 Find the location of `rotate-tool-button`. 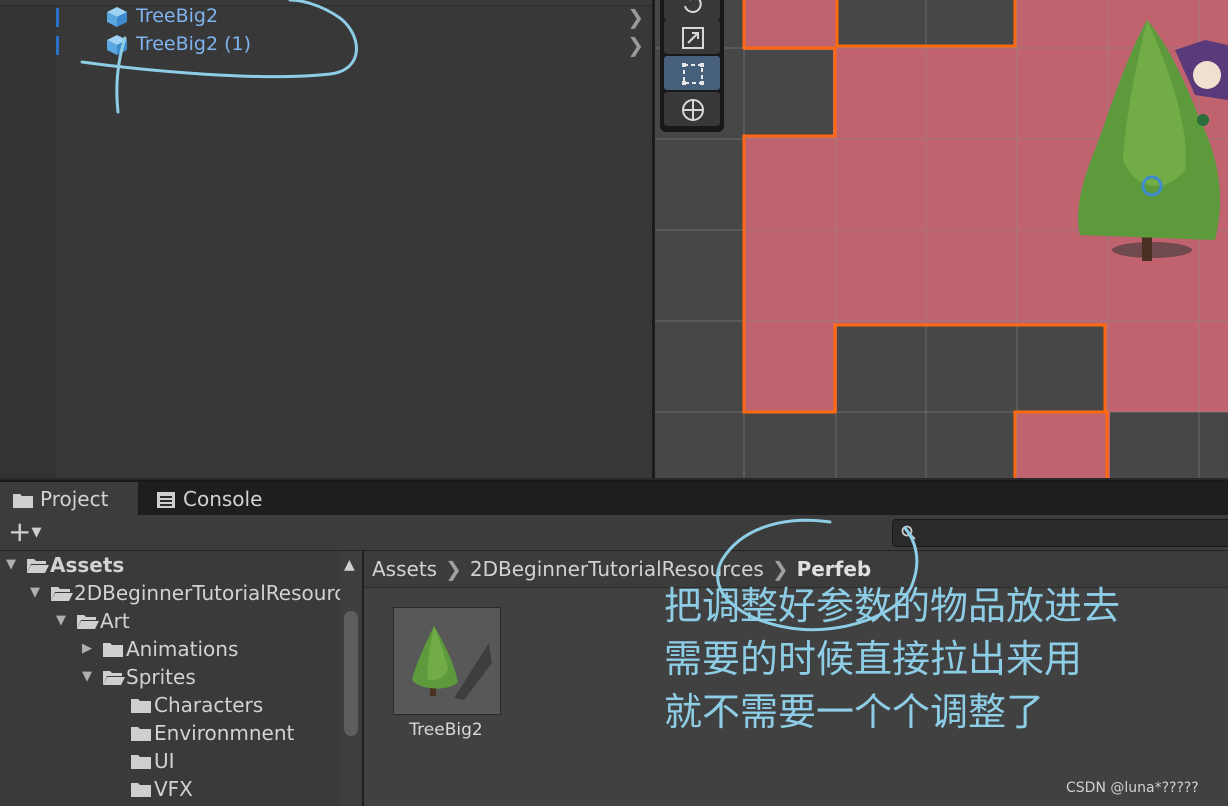

rotate-tool-button is located at coordinates (692, 10).